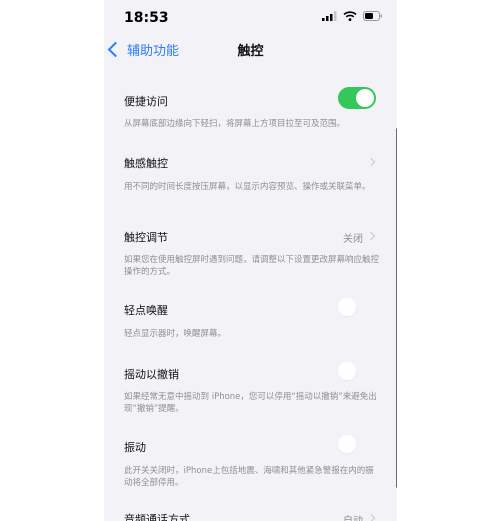 Image resolution: width=500 pixels, height=521 pixels. I want to click on vibration-toggle, so click(357, 444).